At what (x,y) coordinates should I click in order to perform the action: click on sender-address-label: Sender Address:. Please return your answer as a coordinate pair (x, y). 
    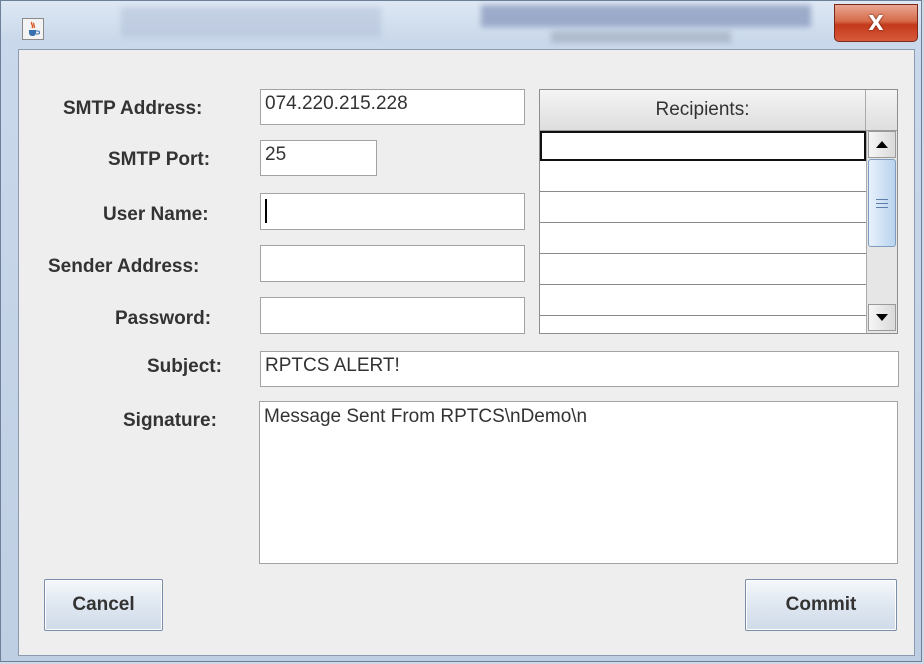
    Looking at the image, I should click on (124, 266).